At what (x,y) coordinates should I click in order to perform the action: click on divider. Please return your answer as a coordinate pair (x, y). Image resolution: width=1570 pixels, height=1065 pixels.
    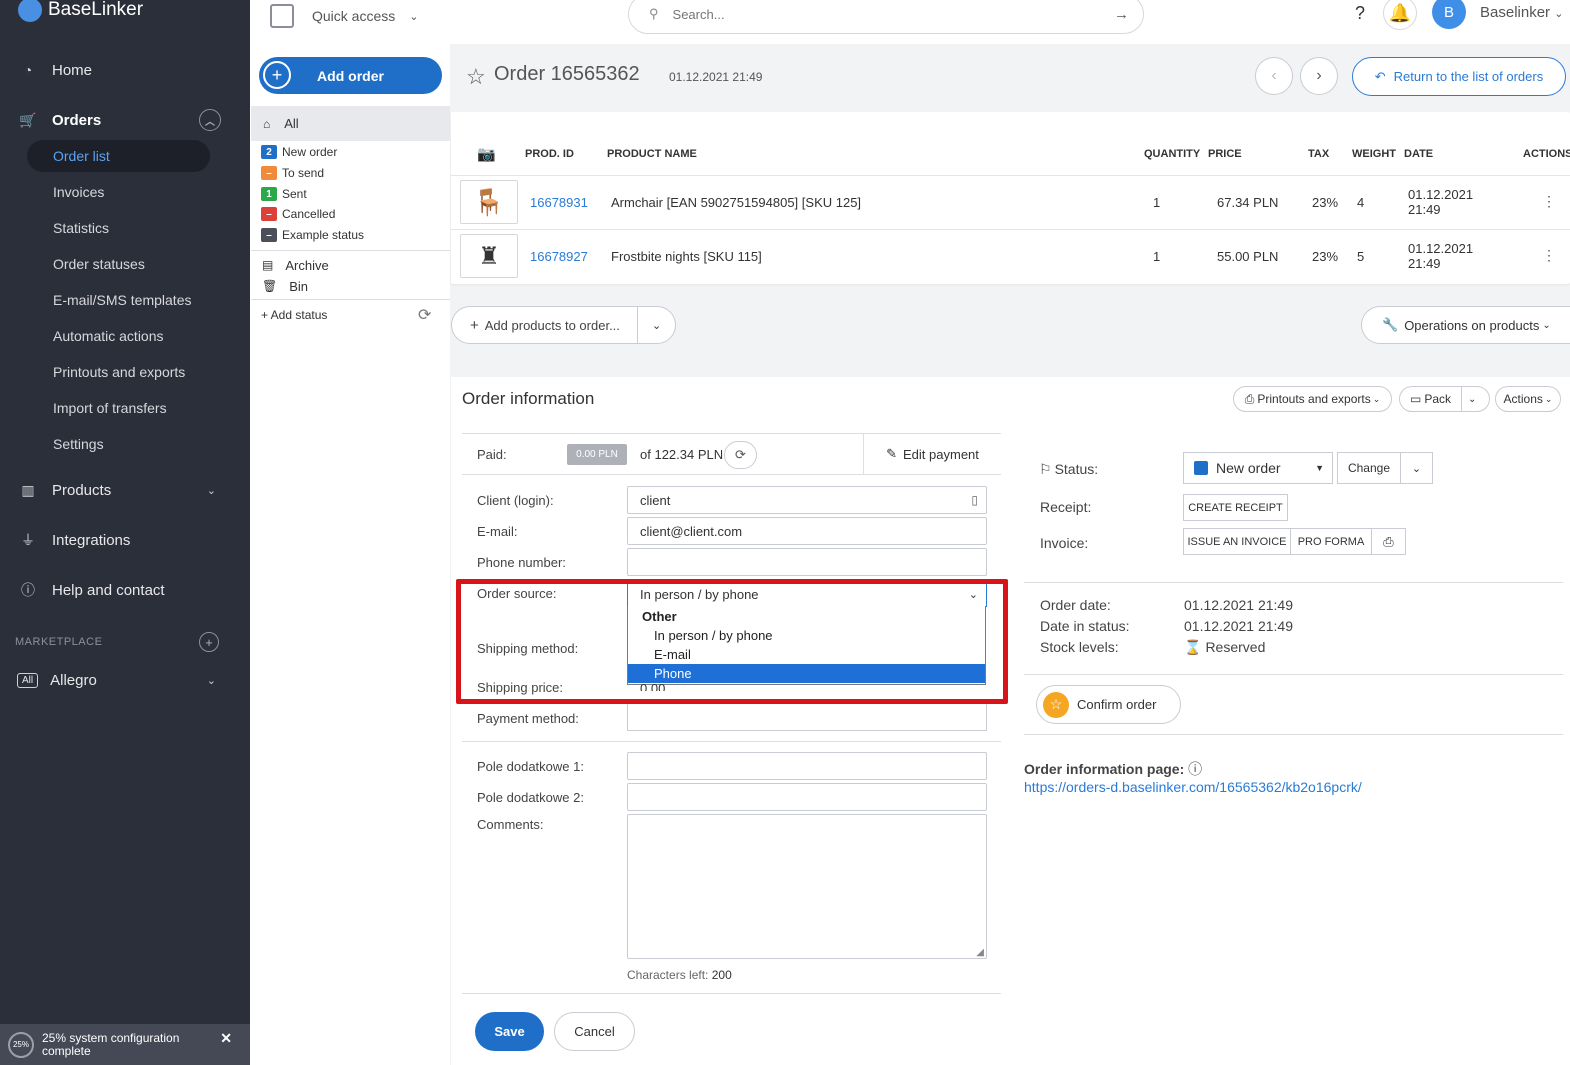
    Looking at the image, I should click on (1293, 582).